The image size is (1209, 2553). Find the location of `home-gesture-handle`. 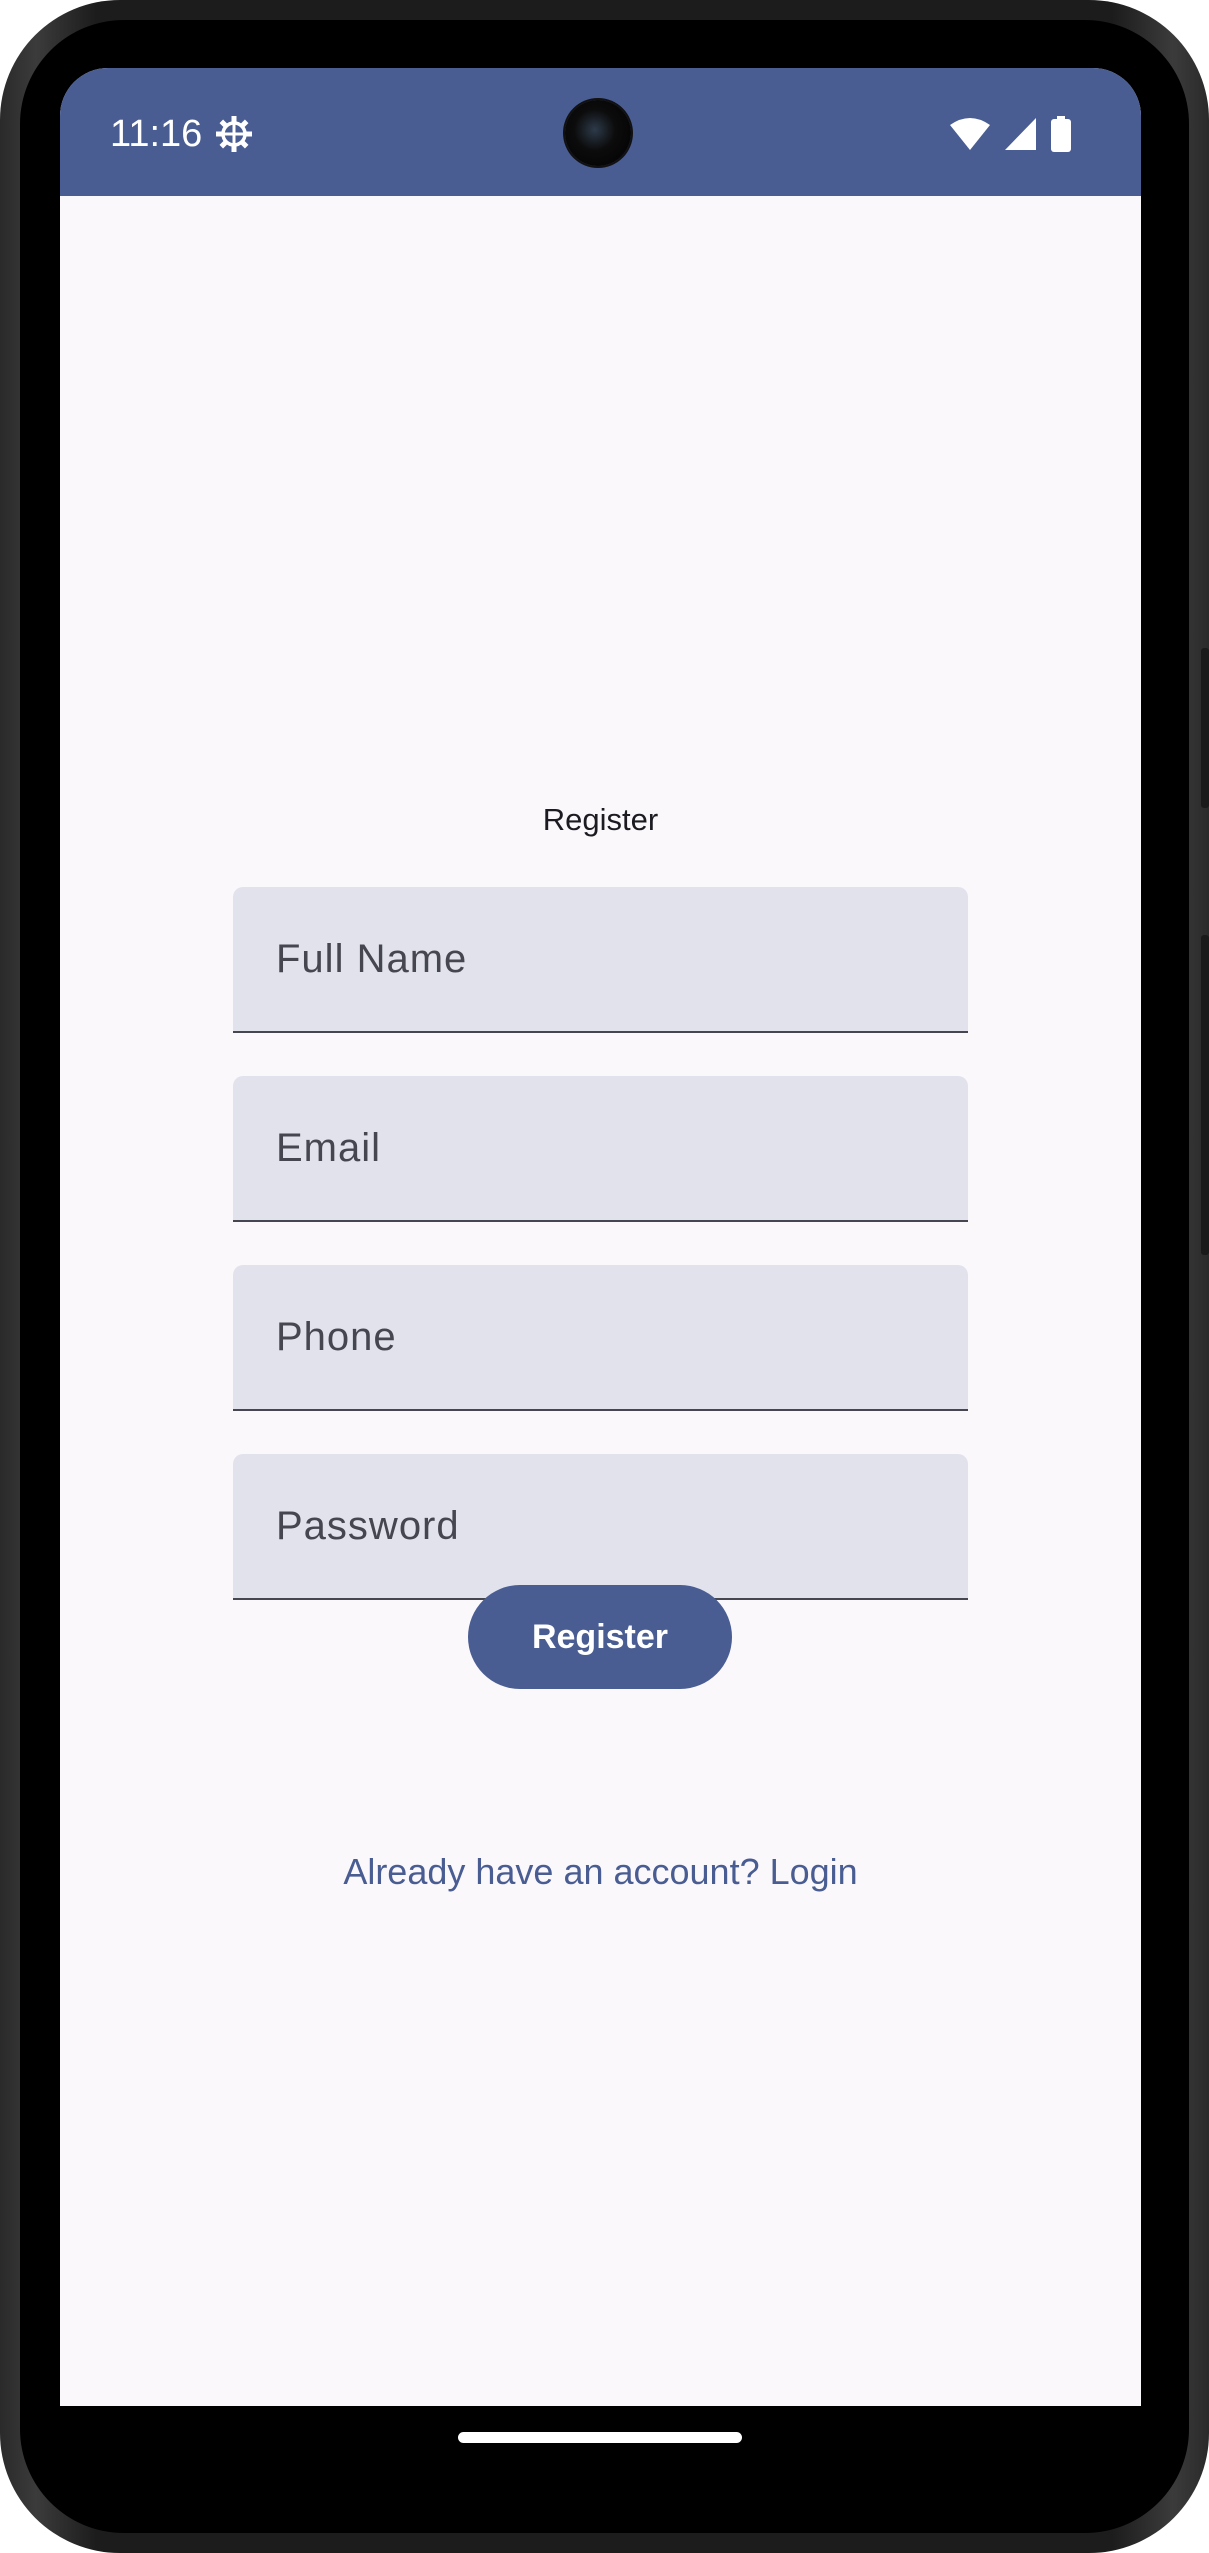

home-gesture-handle is located at coordinates (600, 2437).